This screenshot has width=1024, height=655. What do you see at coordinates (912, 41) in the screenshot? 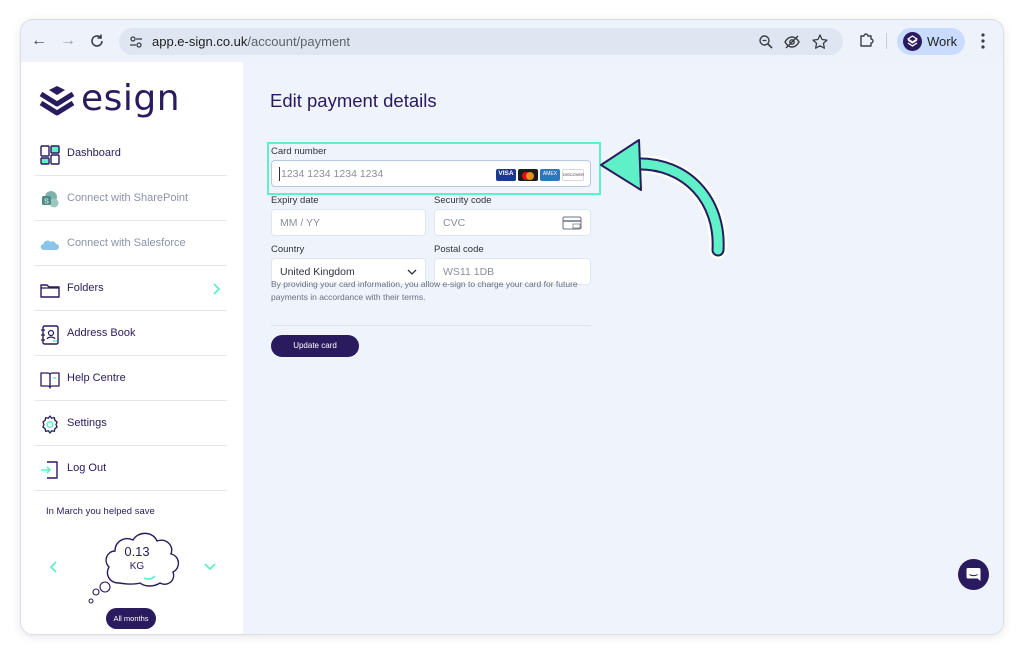
I see `profile-avatar` at bounding box center [912, 41].